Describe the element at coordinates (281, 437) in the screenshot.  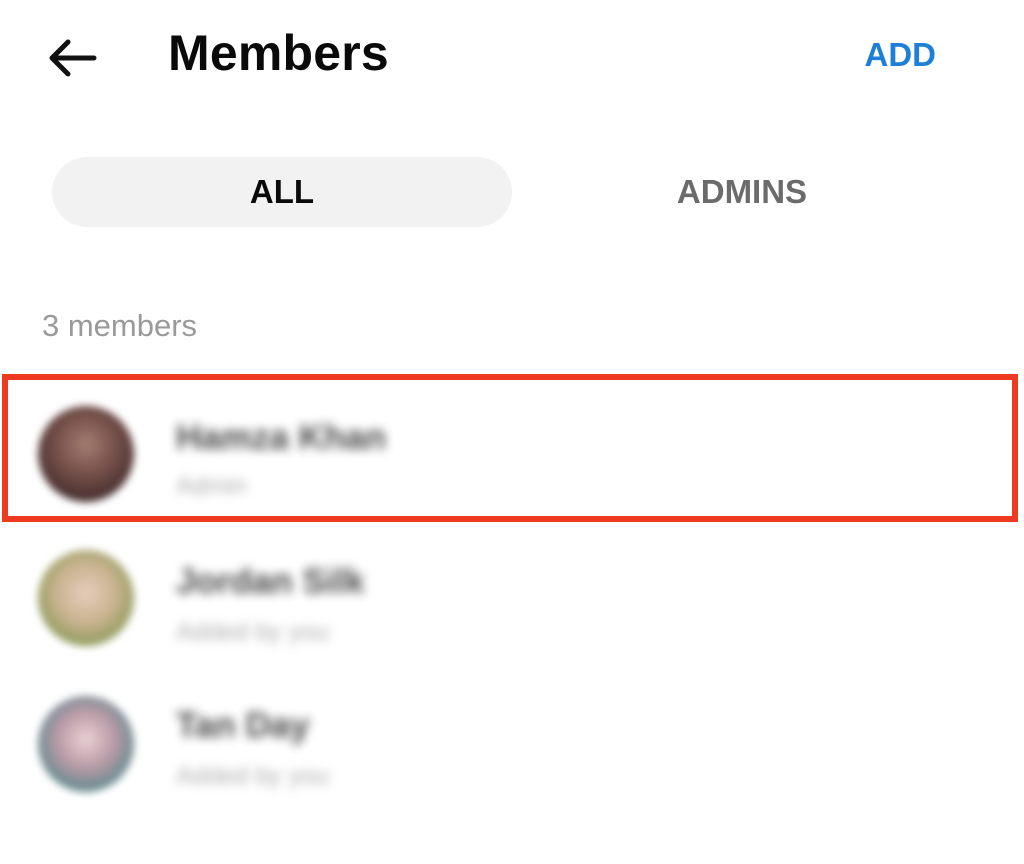
I see `member-name: Hamza Khan` at that location.